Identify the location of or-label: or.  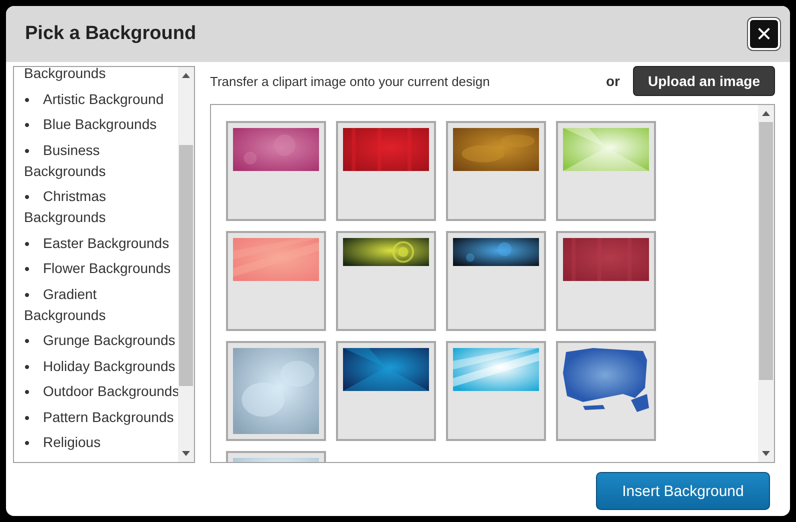
(613, 81).